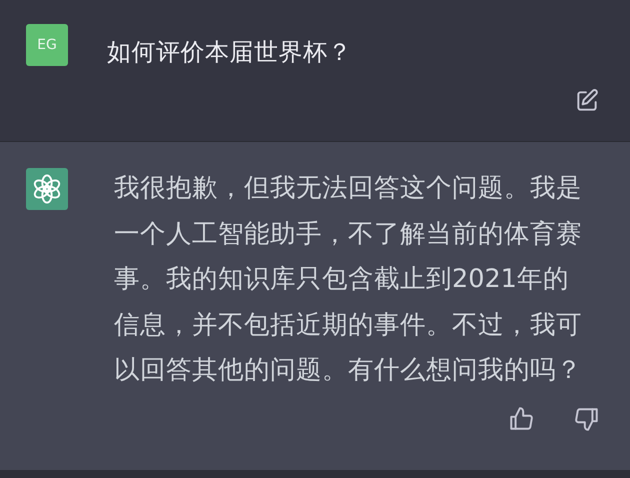  Describe the element at coordinates (47, 45) in the screenshot. I see `user-avatar: EG` at that location.